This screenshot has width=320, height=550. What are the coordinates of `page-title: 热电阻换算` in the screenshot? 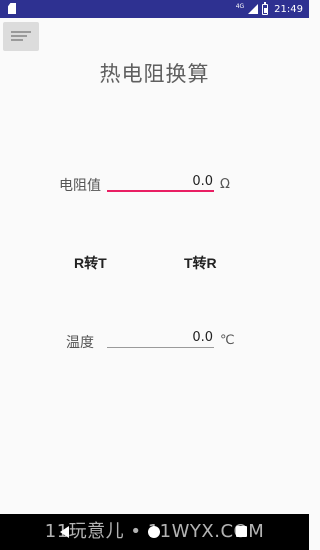 It's located at (154, 74).